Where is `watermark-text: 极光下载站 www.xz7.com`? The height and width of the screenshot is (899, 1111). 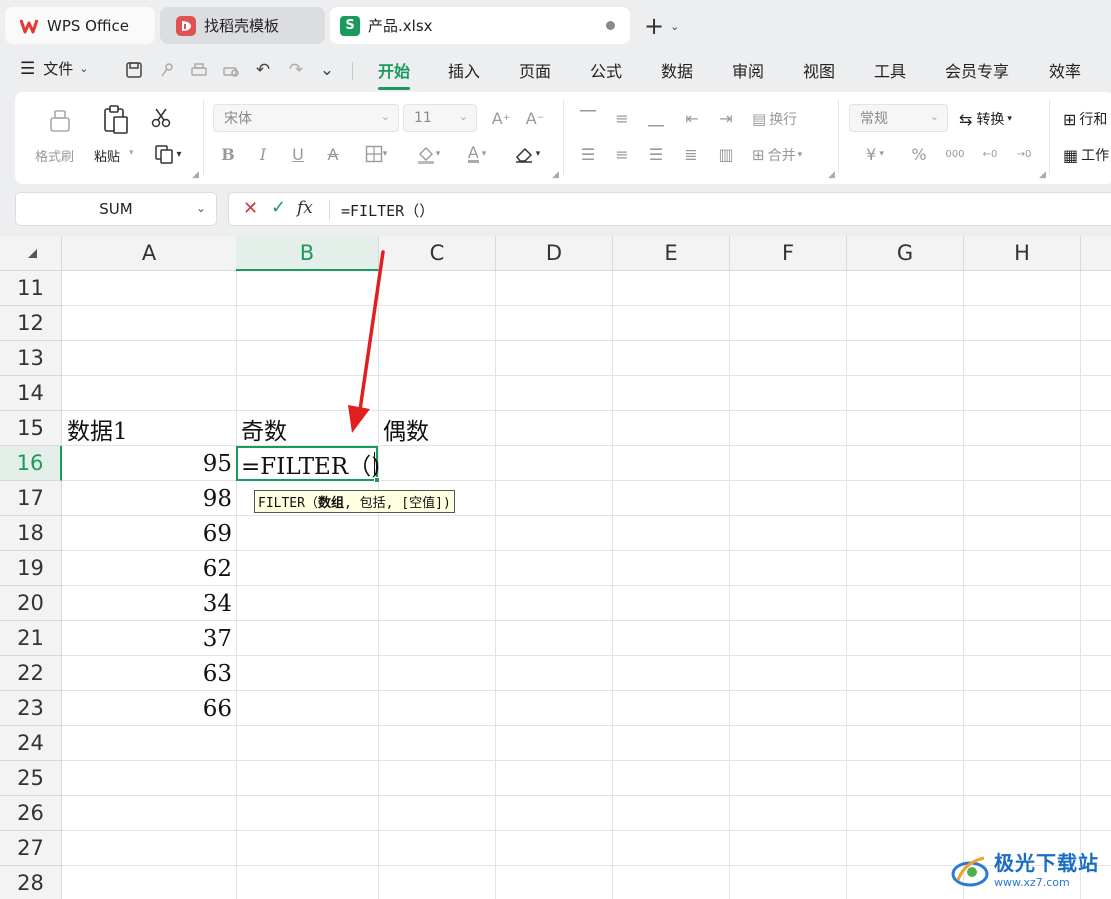 watermark-text: 极光下载站 www.xz7.com is located at coordinates (1046, 870).